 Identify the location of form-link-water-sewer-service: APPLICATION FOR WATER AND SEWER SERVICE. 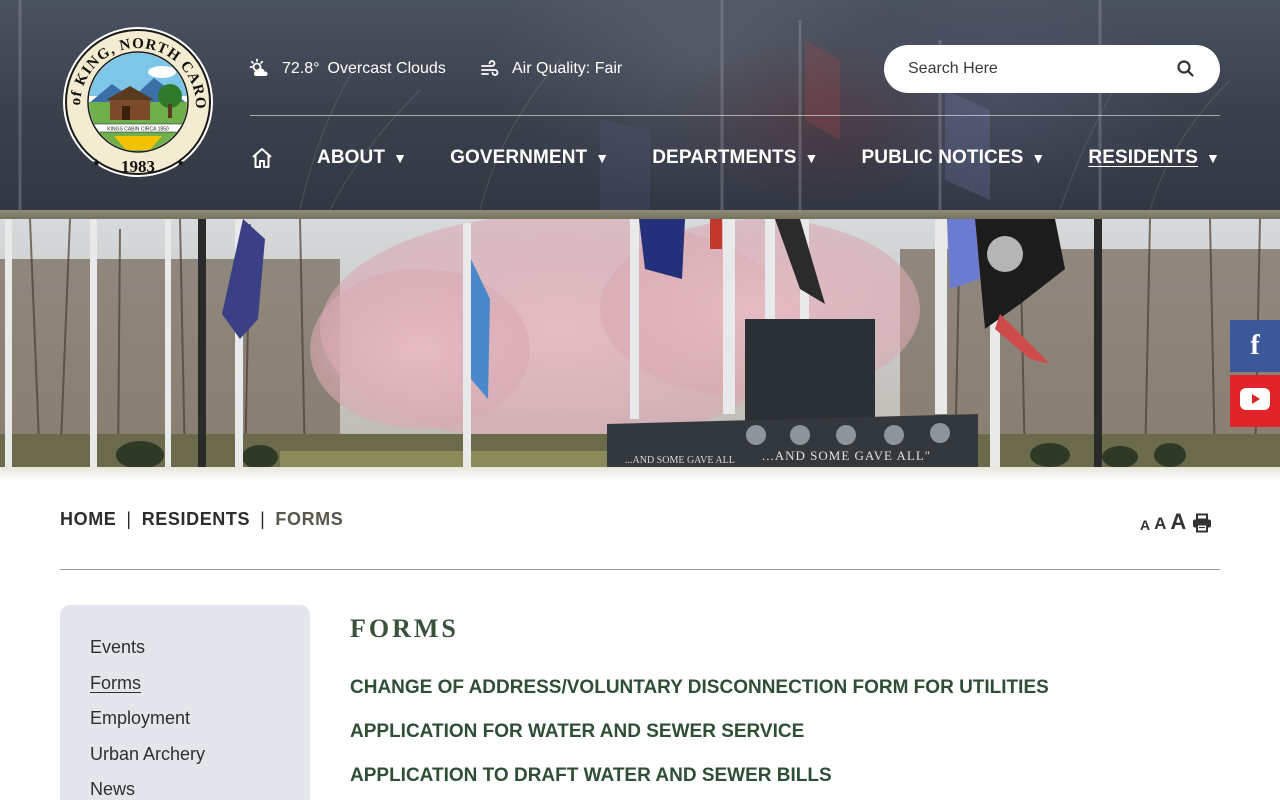
(699, 742).